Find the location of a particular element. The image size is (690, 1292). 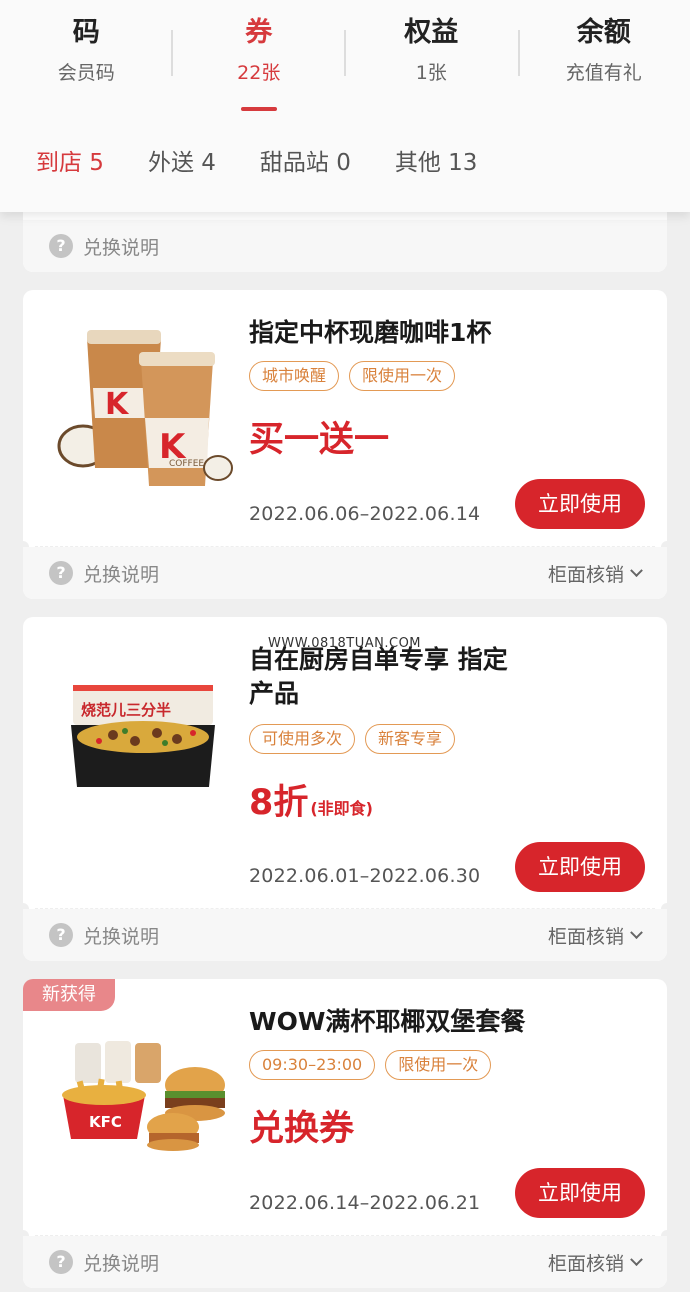

coupon-offer: 买一送一 is located at coordinates (319, 440).